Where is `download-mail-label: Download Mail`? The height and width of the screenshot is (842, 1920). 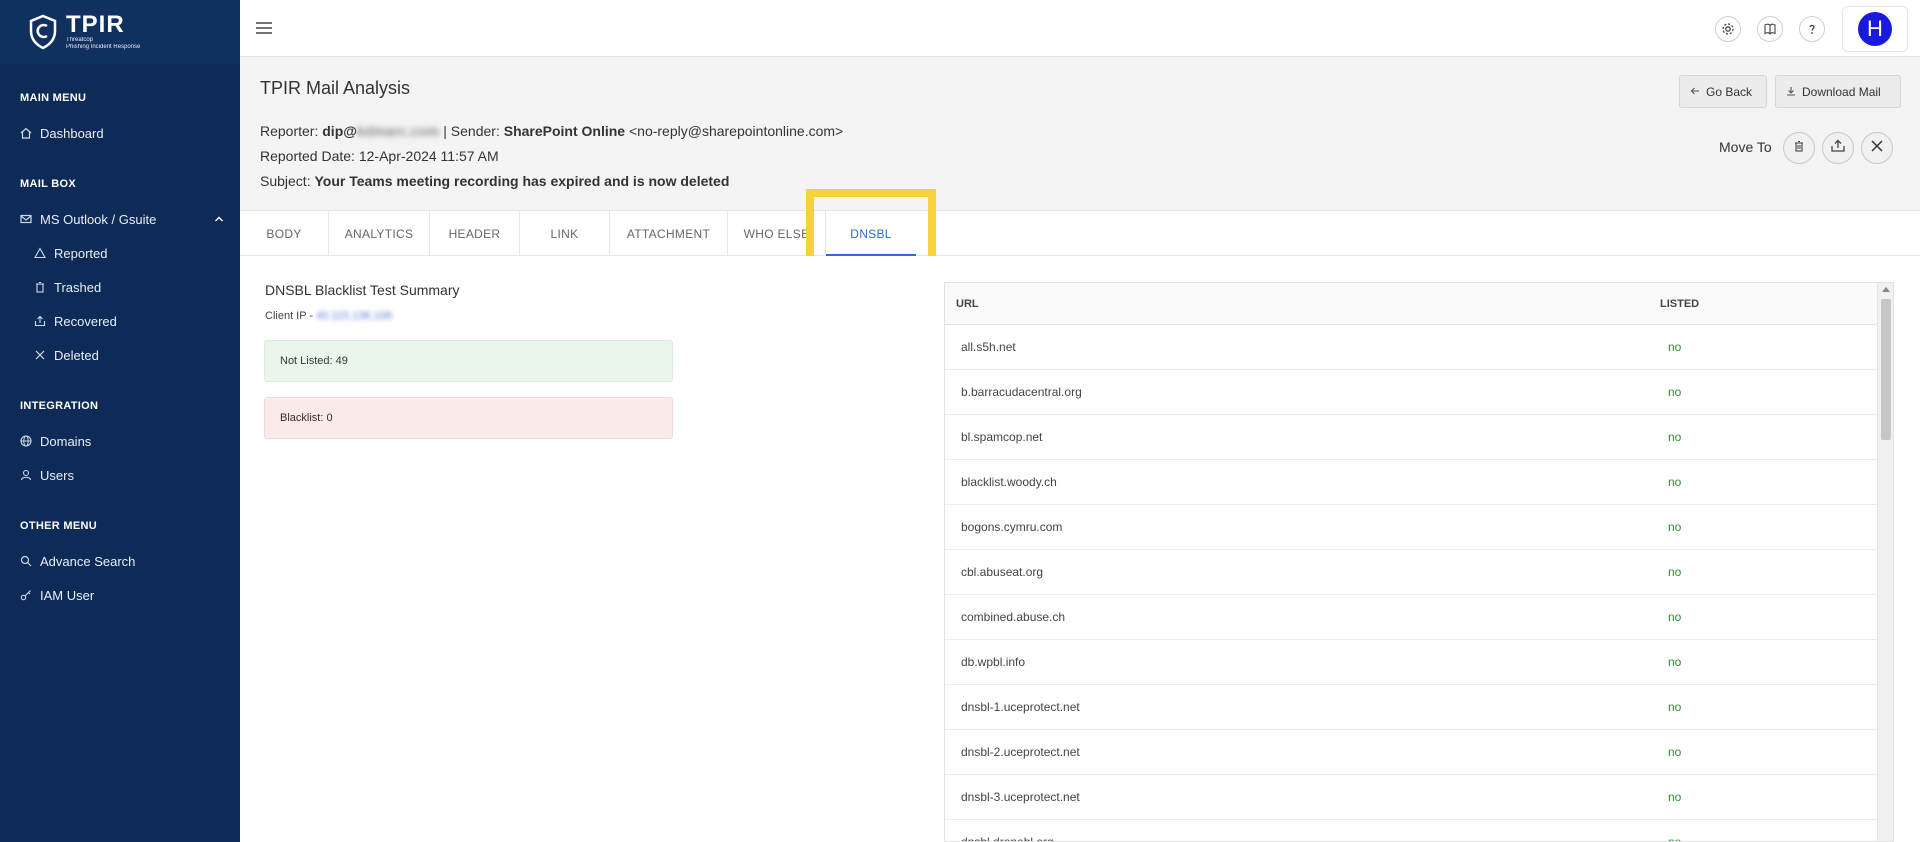 download-mail-label: Download Mail is located at coordinates (1841, 91).